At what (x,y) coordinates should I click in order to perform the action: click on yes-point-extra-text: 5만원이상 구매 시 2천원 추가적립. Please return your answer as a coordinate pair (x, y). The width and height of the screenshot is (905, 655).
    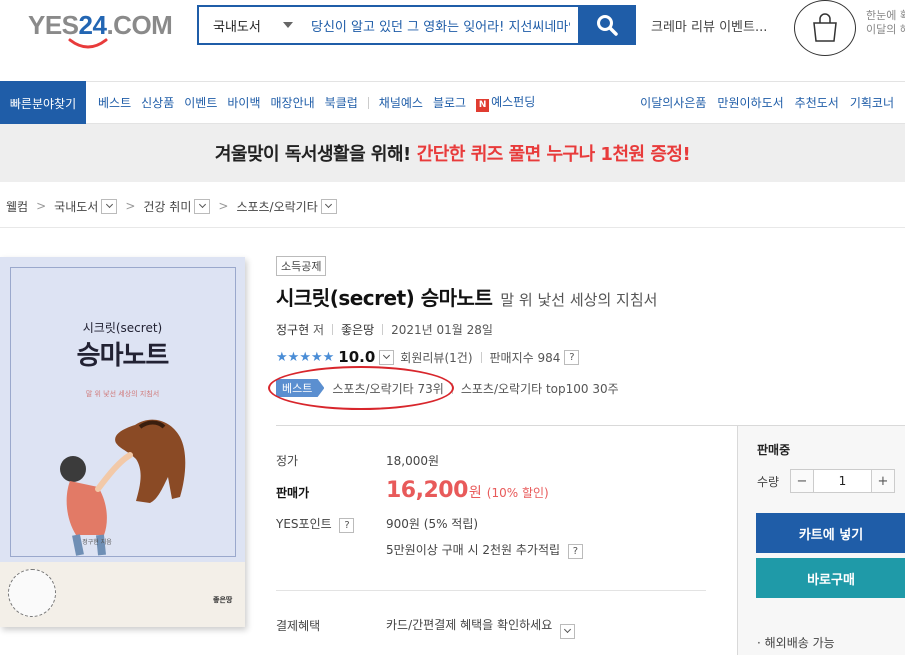
    Looking at the image, I should click on (473, 550).